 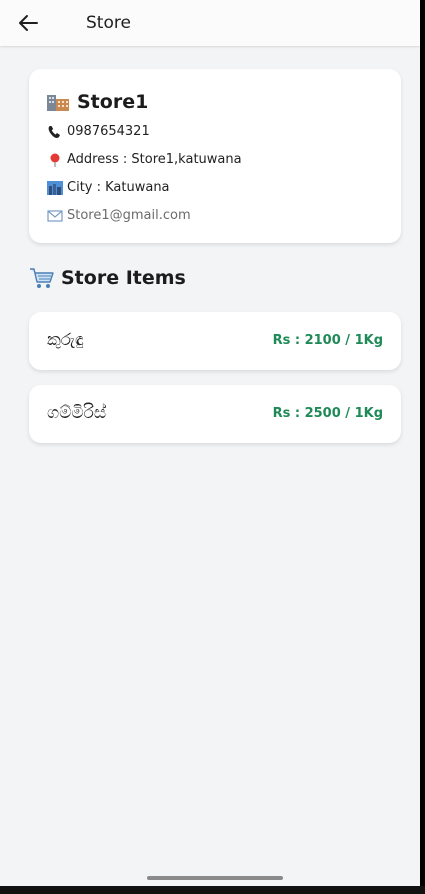 I want to click on arrow-left-icon, so click(x=28, y=23).